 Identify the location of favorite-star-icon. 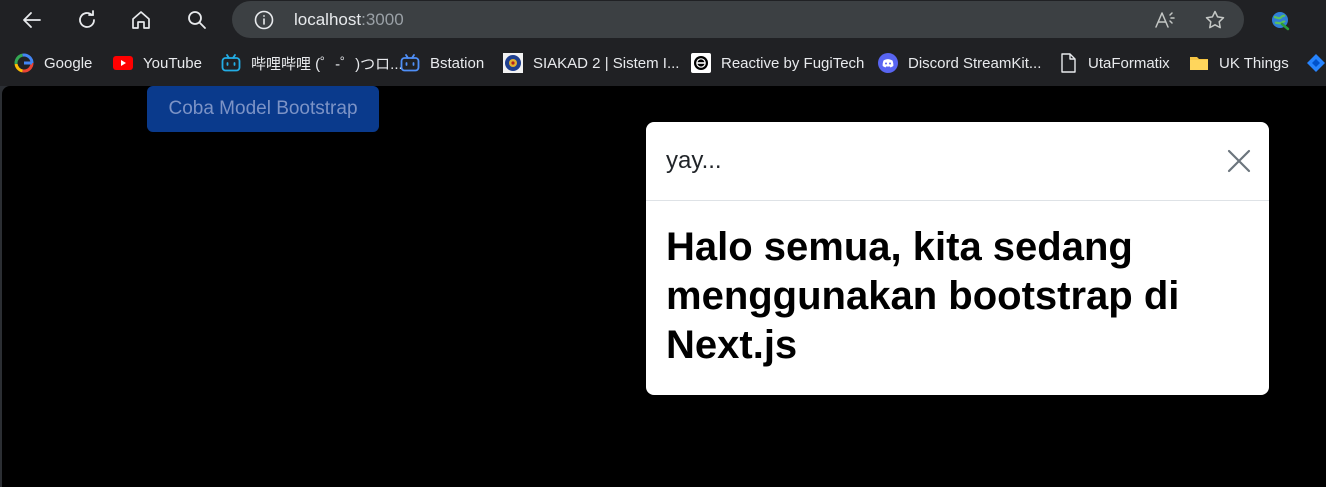
(1215, 20).